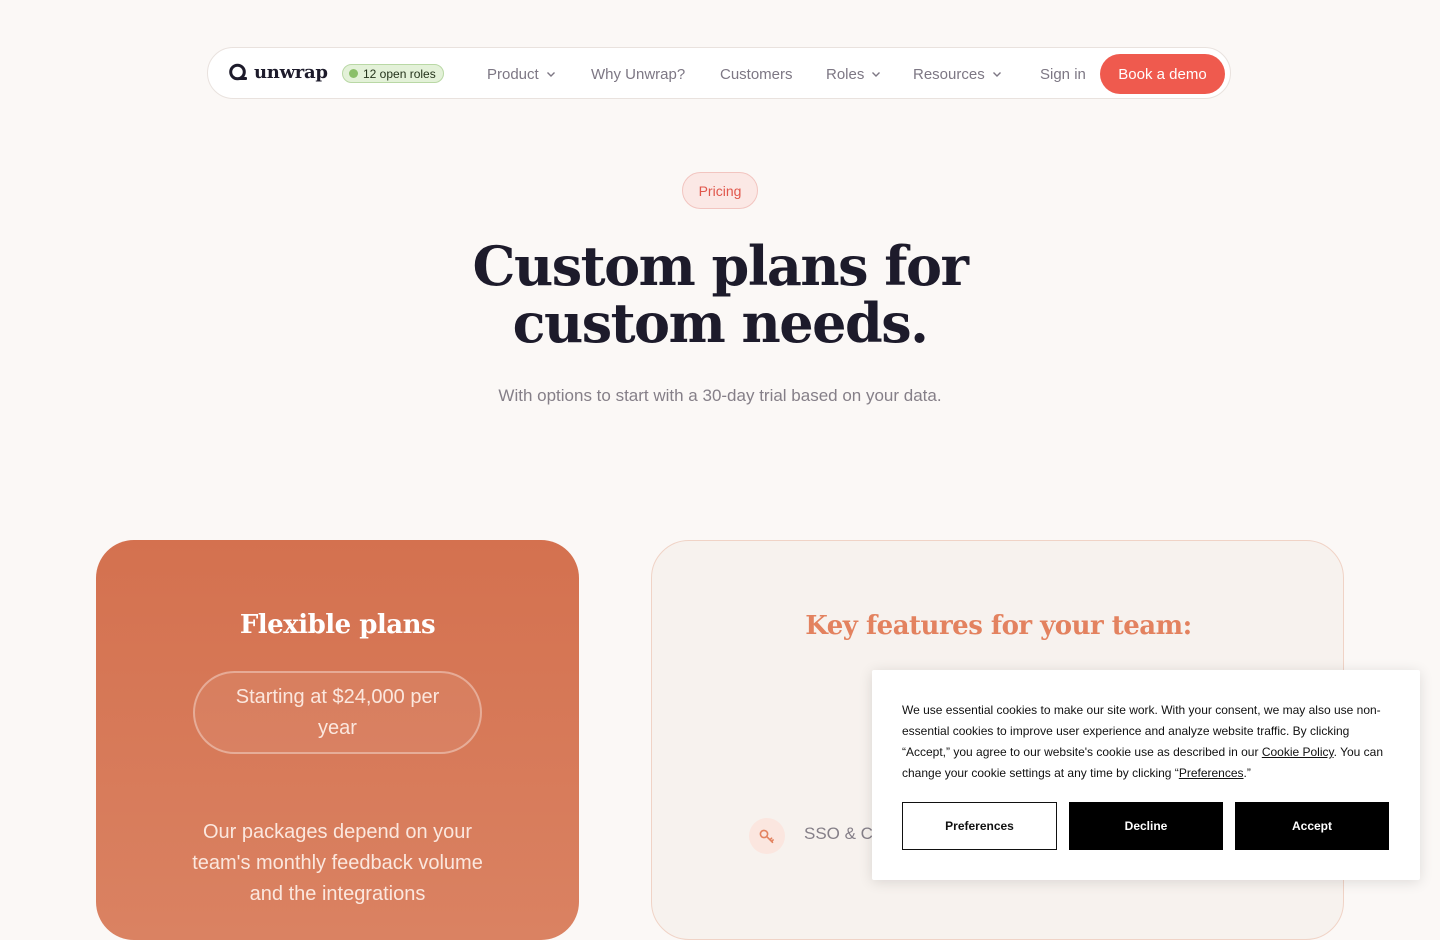  Describe the element at coordinates (291, 72) in the screenshot. I see `logo-text: unwrap` at that location.